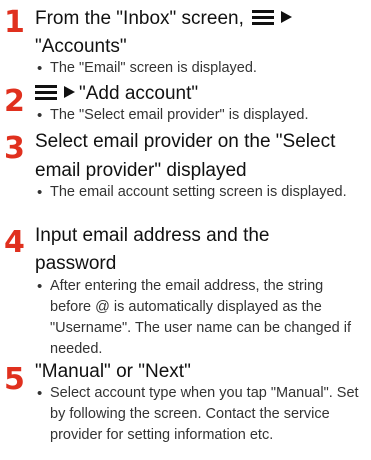 Image resolution: width=371 pixels, height=460 pixels. I want to click on step-title: From the "Inbox" screen,, so click(165, 18).